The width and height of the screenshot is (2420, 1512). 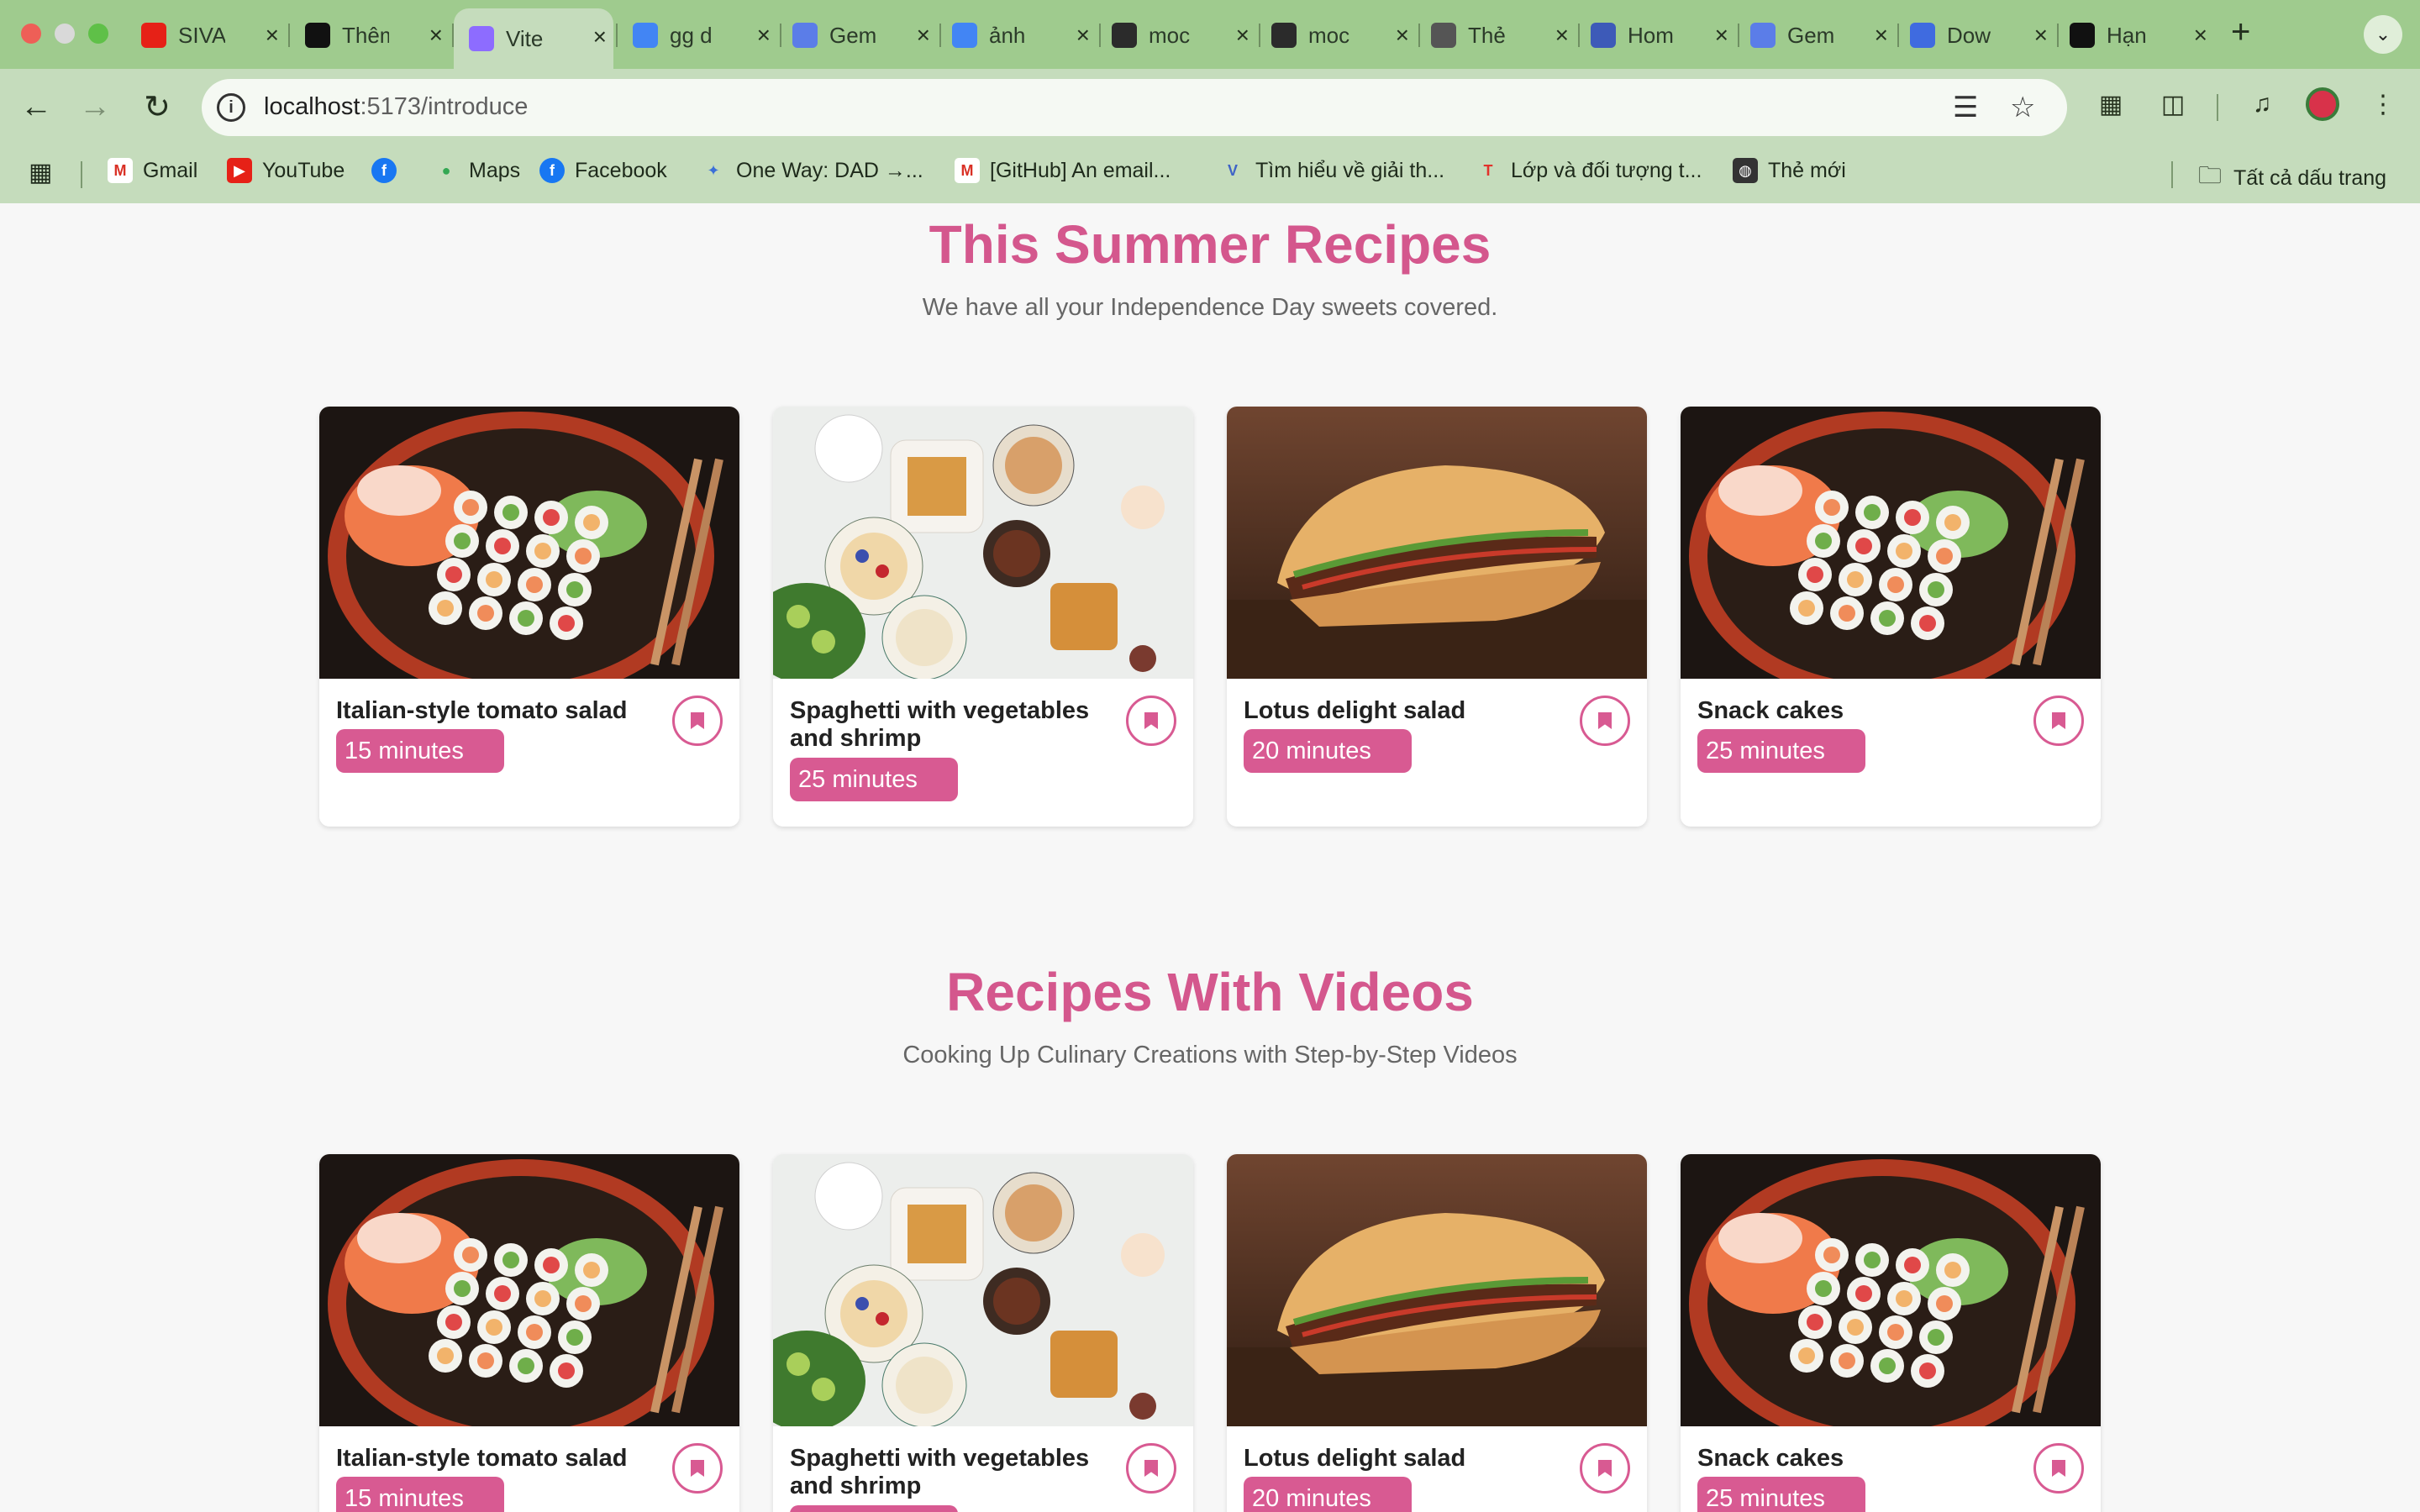 What do you see at coordinates (2383, 104) in the screenshot?
I see `browser-menu-icon: ⋮` at bounding box center [2383, 104].